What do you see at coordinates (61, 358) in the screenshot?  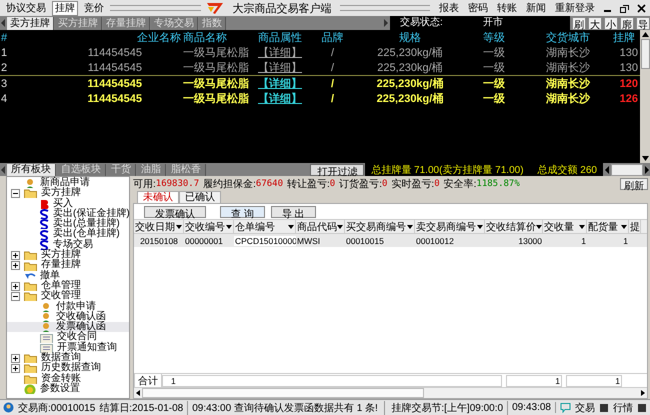 I see `tree-item: 数据查询` at bounding box center [61, 358].